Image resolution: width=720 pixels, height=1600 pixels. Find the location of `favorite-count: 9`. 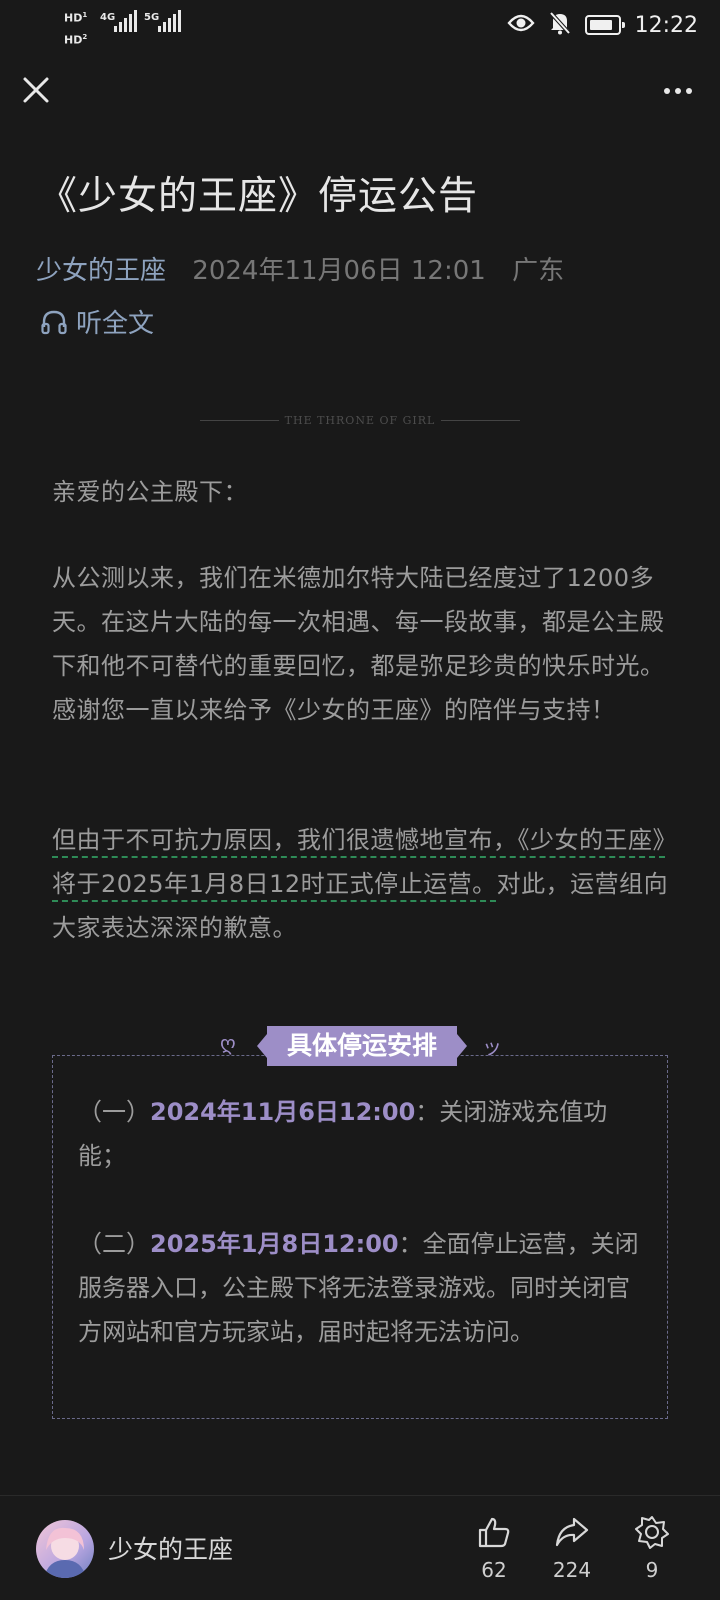

favorite-count: 9 is located at coordinates (652, 1570).